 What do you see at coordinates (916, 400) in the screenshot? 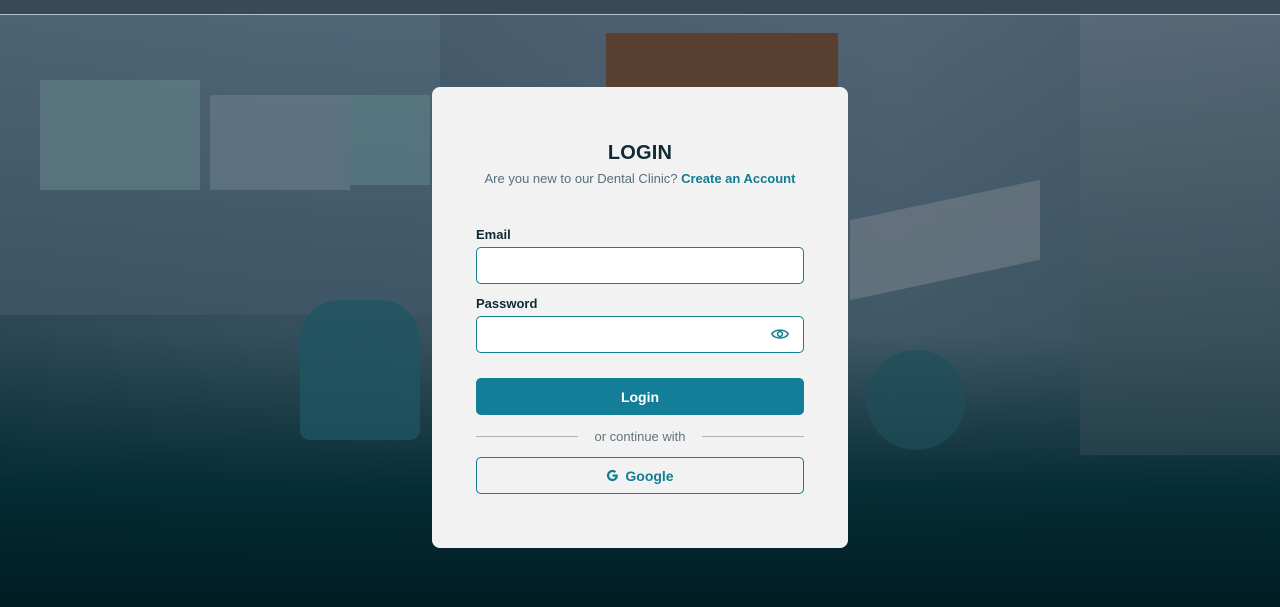
I see `bg-stool` at bounding box center [916, 400].